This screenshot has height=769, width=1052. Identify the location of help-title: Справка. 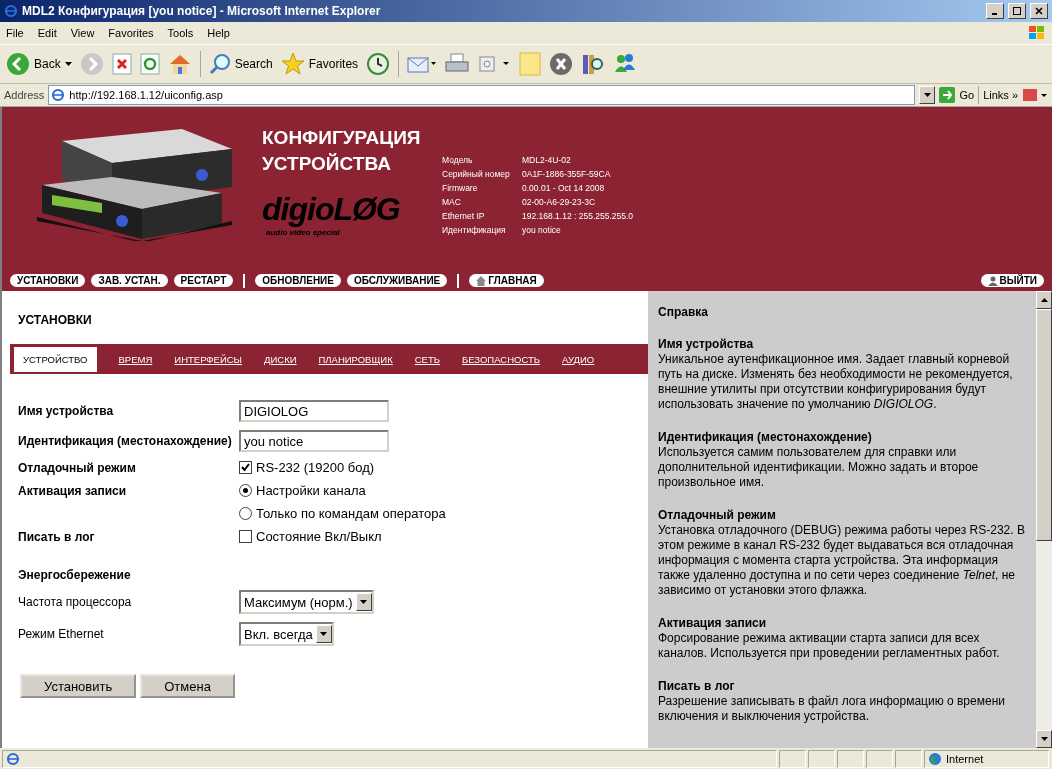
(683, 312).